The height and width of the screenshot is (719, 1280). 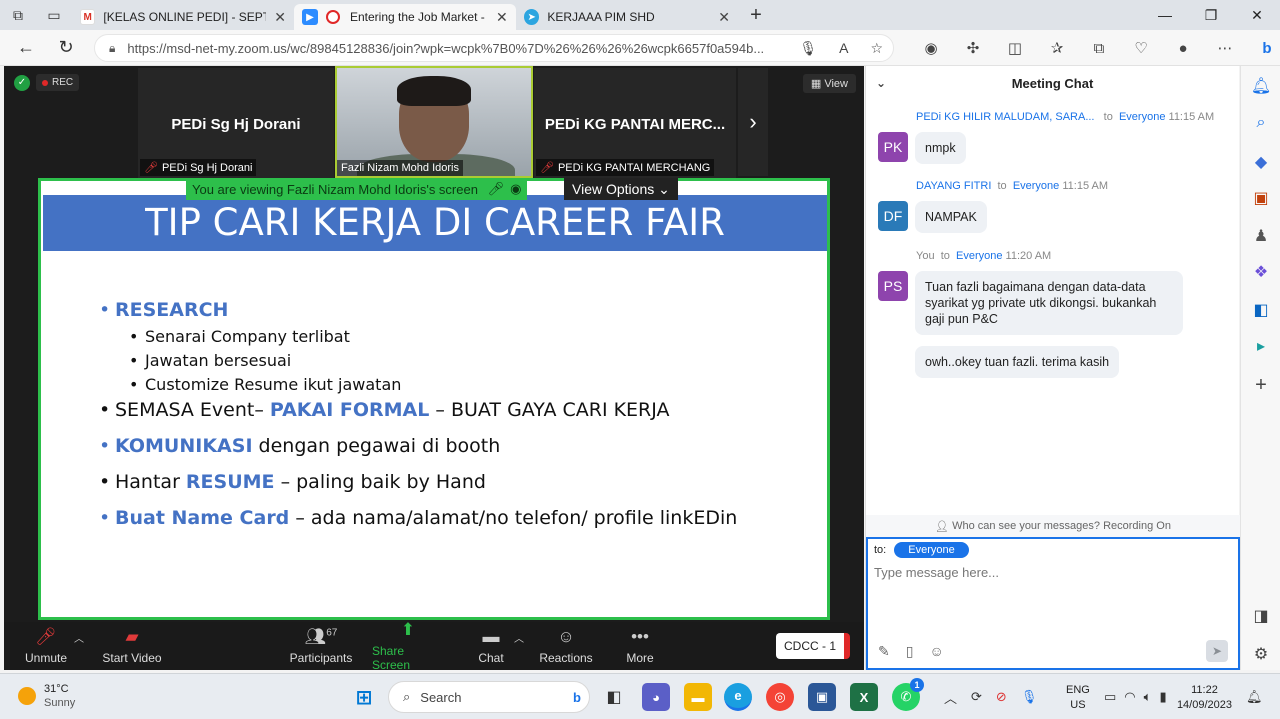 I want to click on send-tab-icon: ▸, so click(x=1260, y=346).